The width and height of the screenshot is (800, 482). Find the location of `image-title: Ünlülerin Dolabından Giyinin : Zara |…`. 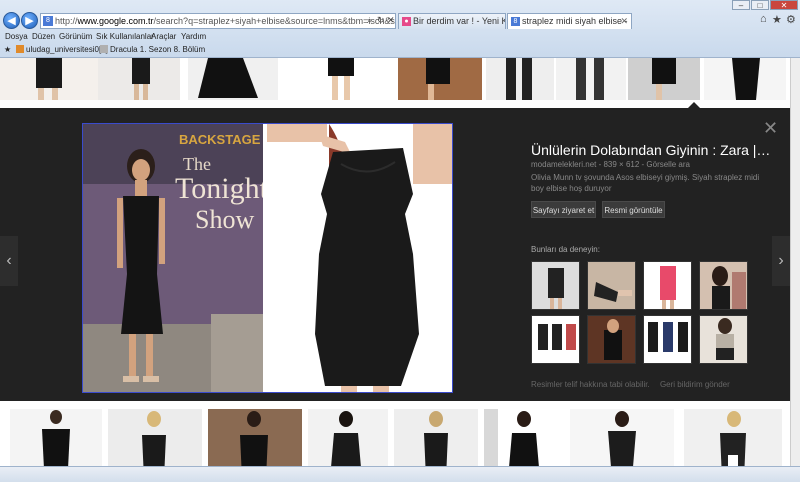

image-title: Ünlülerin Dolabından Giyinin : Zara |… is located at coordinates (651, 150).